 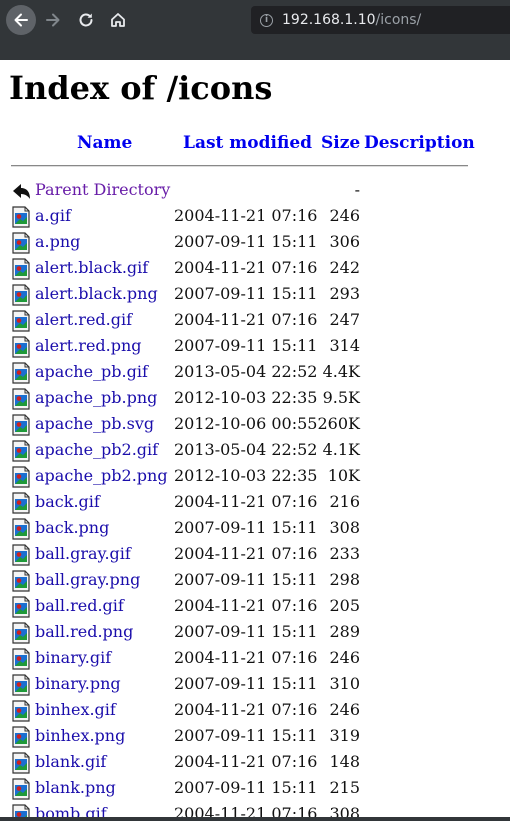 I want to click on file-row: ball.gray.gif 2004-11-21 07:16 233, so click(x=255, y=555).